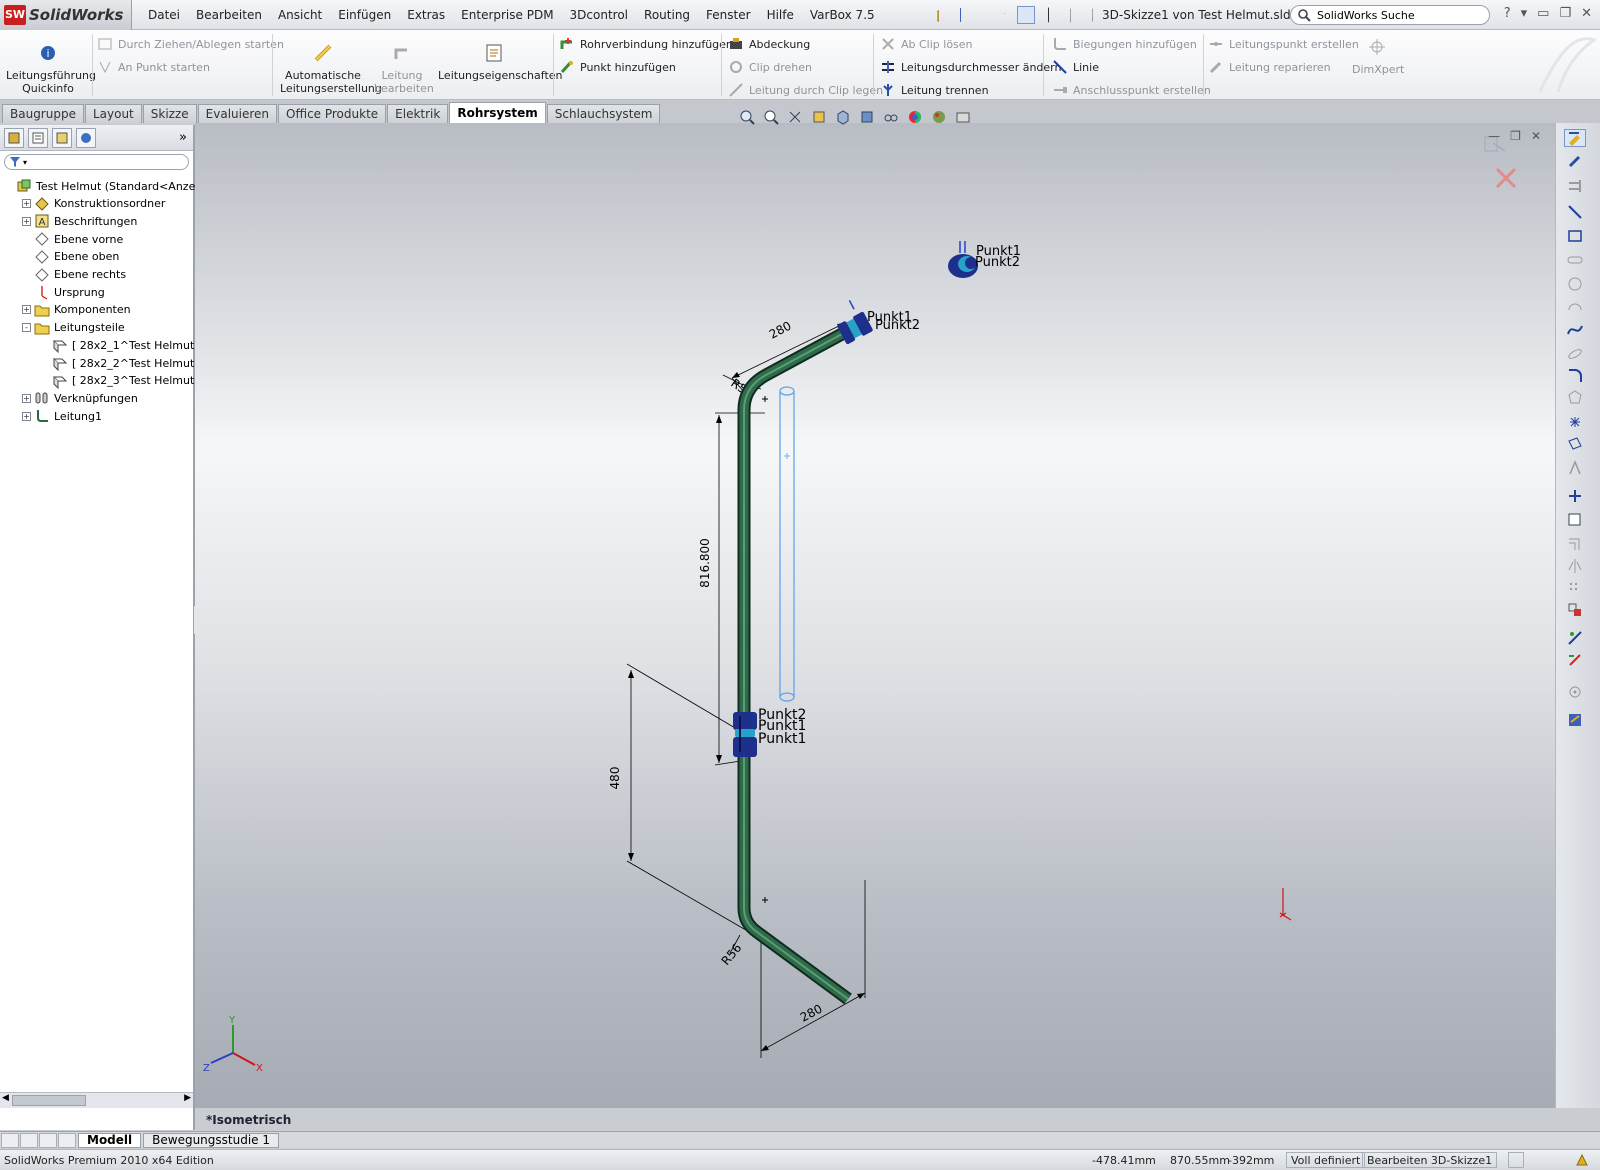  I want to click on origin-marker, so click(1285, 904).